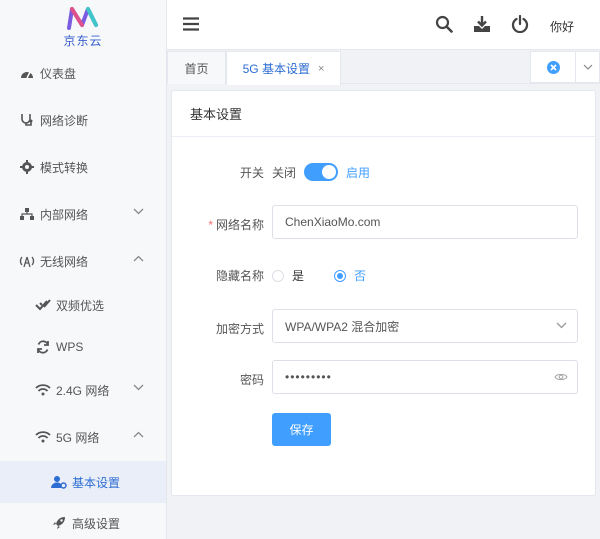  Describe the element at coordinates (43, 347) in the screenshot. I see `refresh-icon` at that location.